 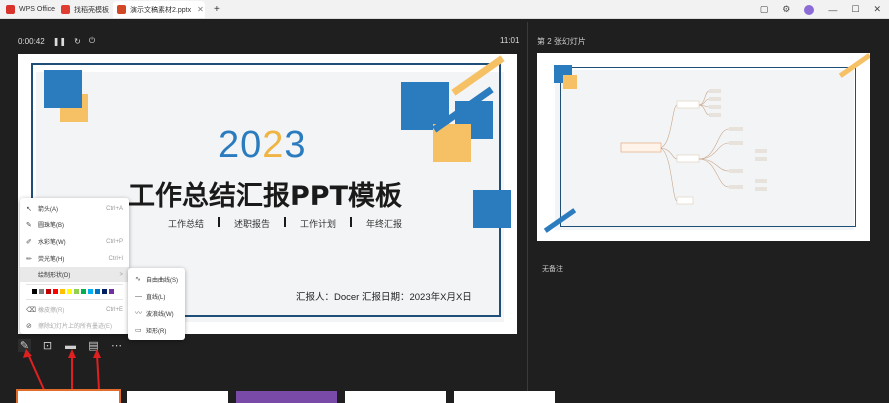 What do you see at coordinates (295, 145) in the screenshot?
I see `year-part: 3` at bounding box center [295, 145].